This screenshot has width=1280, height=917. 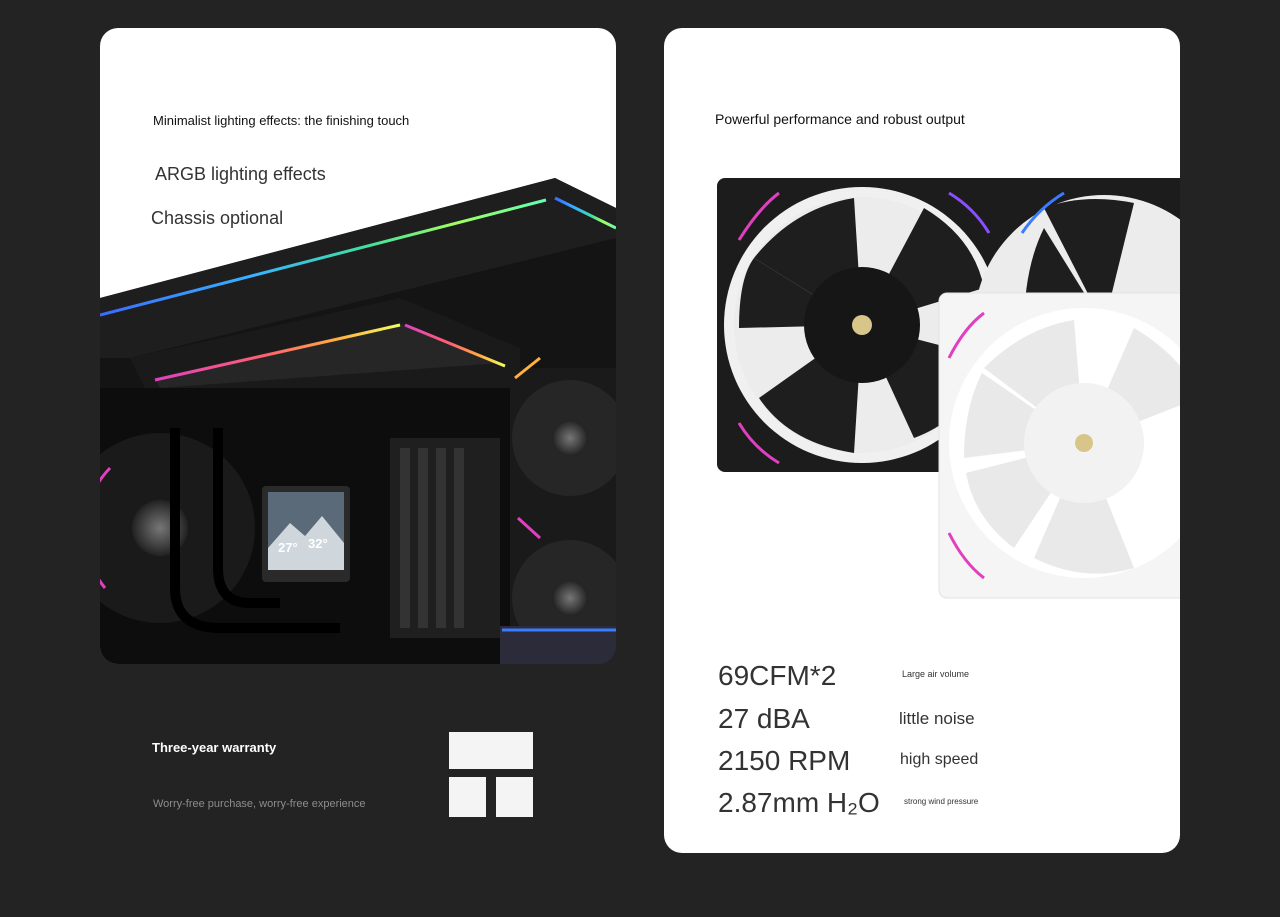 What do you see at coordinates (217, 218) in the screenshot?
I see `feature-chassis-label: Chassis optional` at bounding box center [217, 218].